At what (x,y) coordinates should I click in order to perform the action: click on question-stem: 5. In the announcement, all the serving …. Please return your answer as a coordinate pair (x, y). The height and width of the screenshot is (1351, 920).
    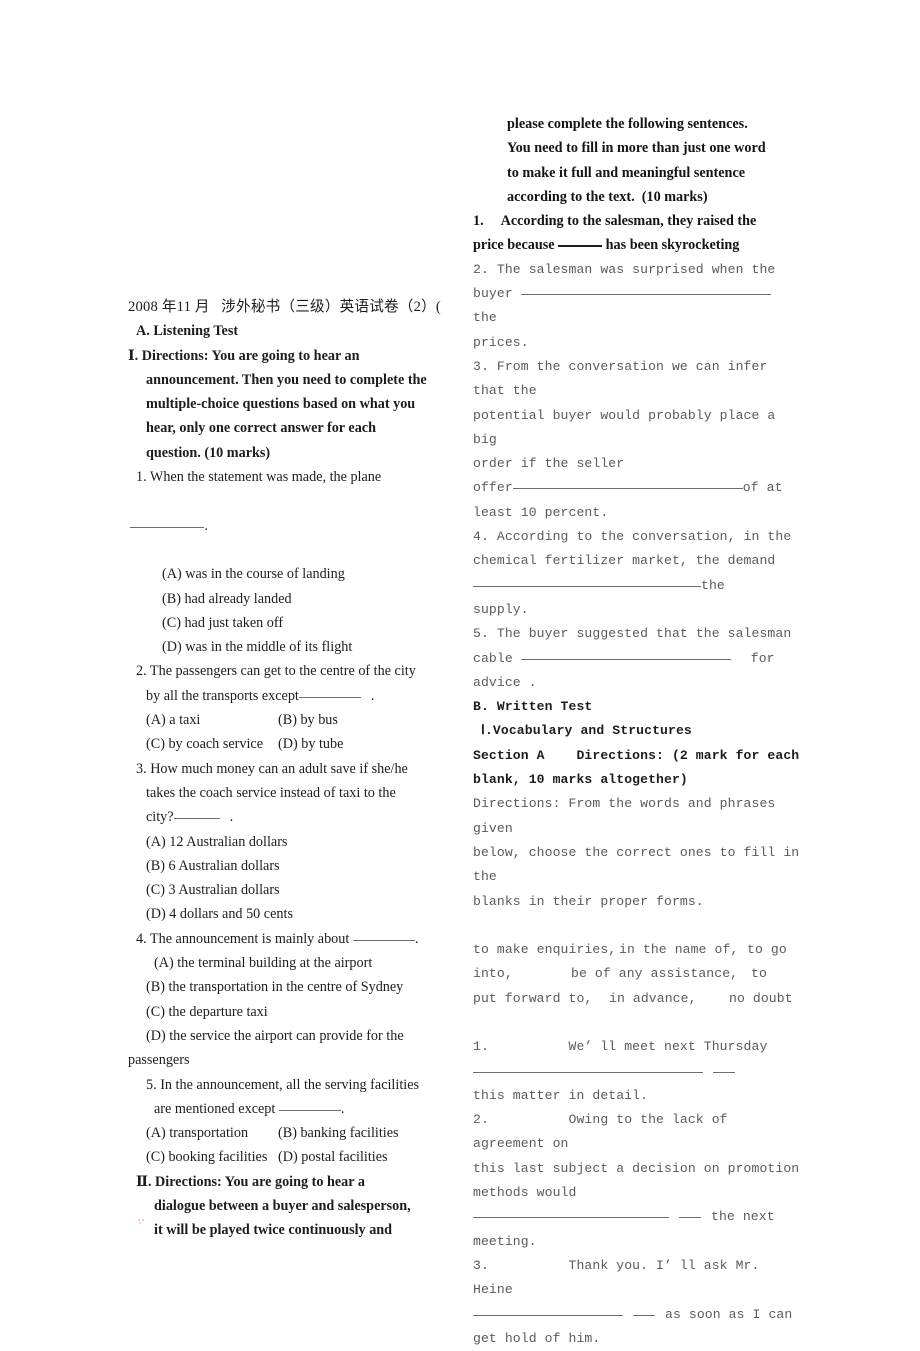
    Looking at the image, I should click on (283, 1084).